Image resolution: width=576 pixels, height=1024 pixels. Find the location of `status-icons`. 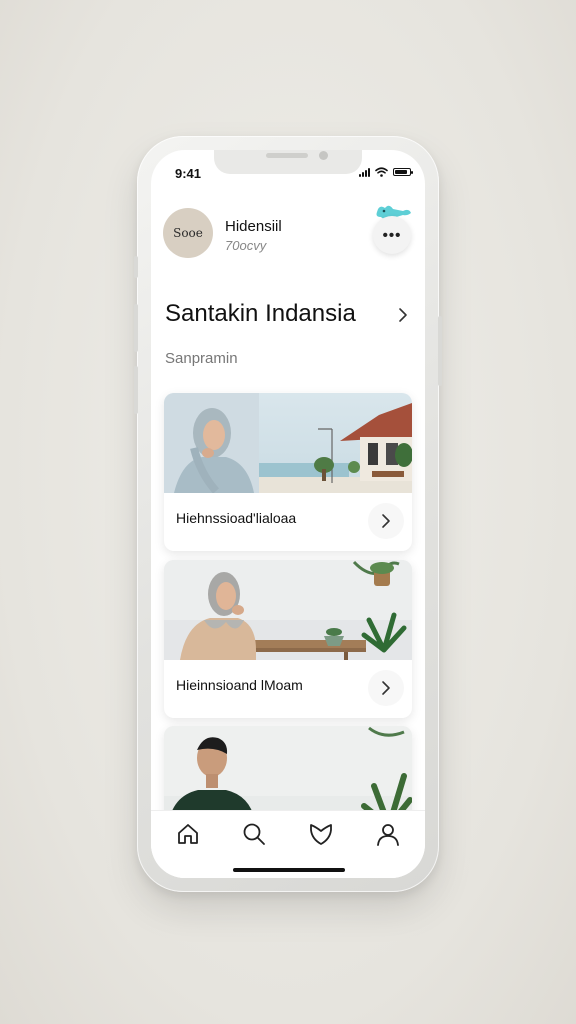

status-icons is located at coordinates (386, 172).